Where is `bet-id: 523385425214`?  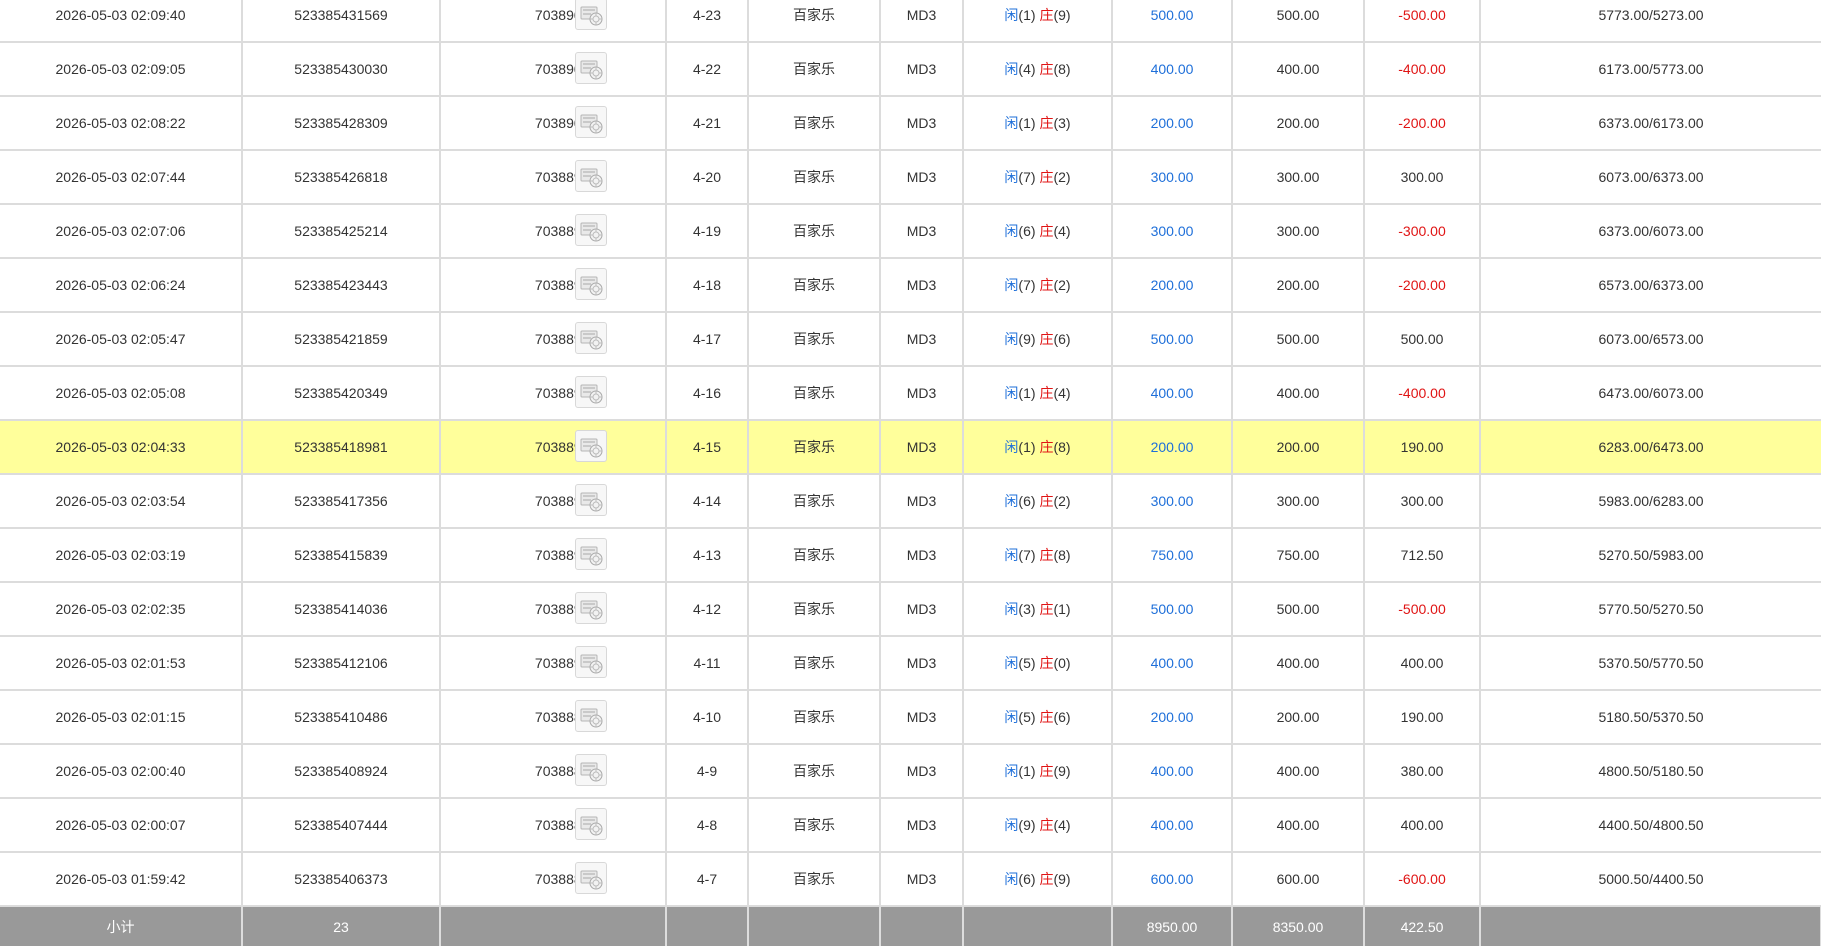 bet-id: 523385425214 is located at coordinates (341, 231).